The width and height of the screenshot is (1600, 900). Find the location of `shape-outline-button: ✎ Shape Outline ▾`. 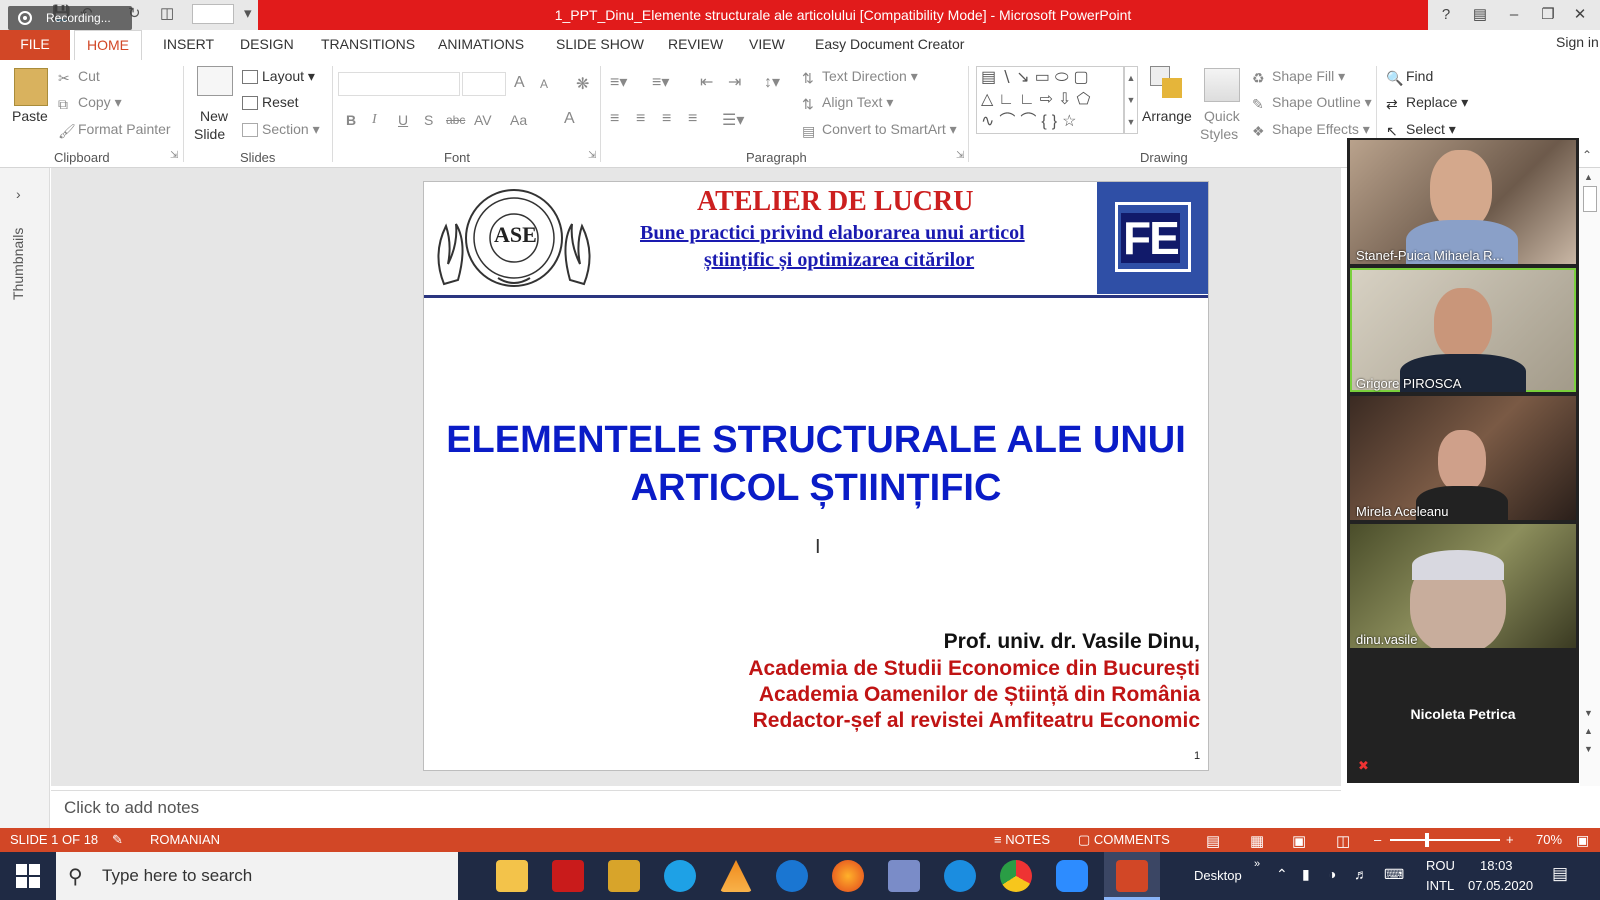

shape-outline-button: ✎ Shape Outline ▾ is located at coordinates (1312, 103).